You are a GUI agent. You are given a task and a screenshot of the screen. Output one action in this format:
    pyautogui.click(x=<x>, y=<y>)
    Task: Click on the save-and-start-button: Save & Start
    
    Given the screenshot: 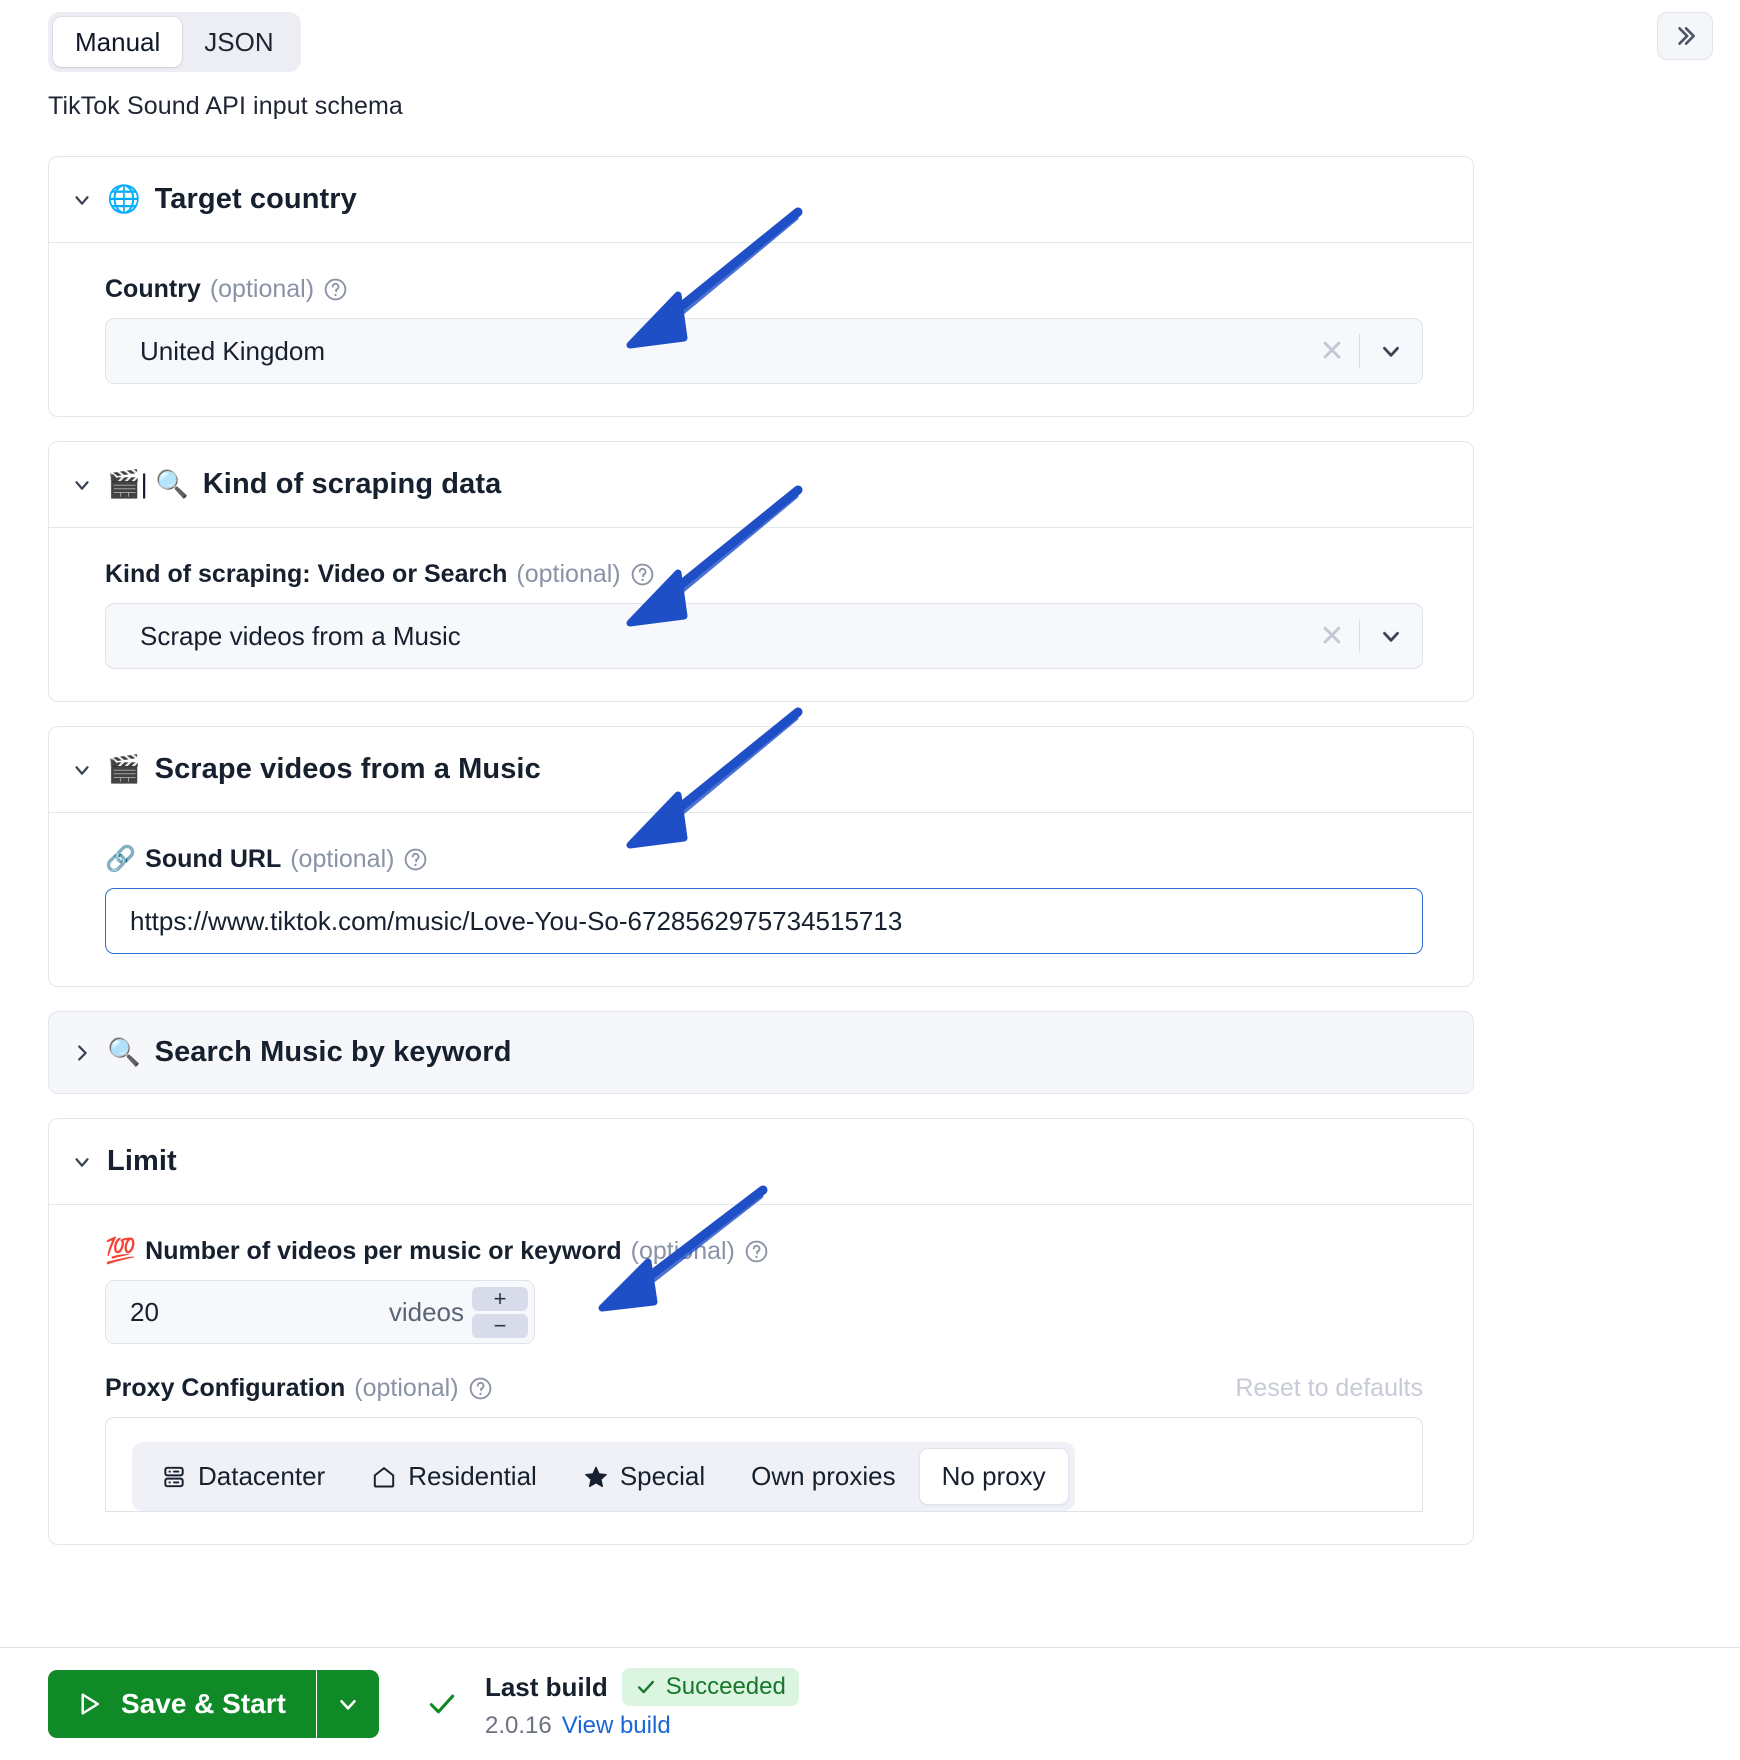 What is the action you would take?
    pyautogui.click(x=182, y=1704)
    